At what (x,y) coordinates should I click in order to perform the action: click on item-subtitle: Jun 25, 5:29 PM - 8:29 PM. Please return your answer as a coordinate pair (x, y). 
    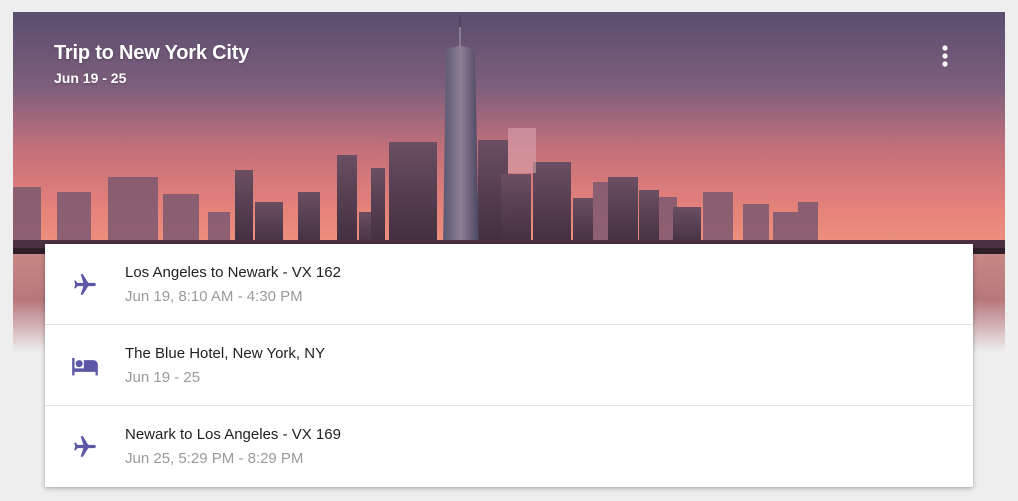
    Looking at the image, I should click on (214, 458).